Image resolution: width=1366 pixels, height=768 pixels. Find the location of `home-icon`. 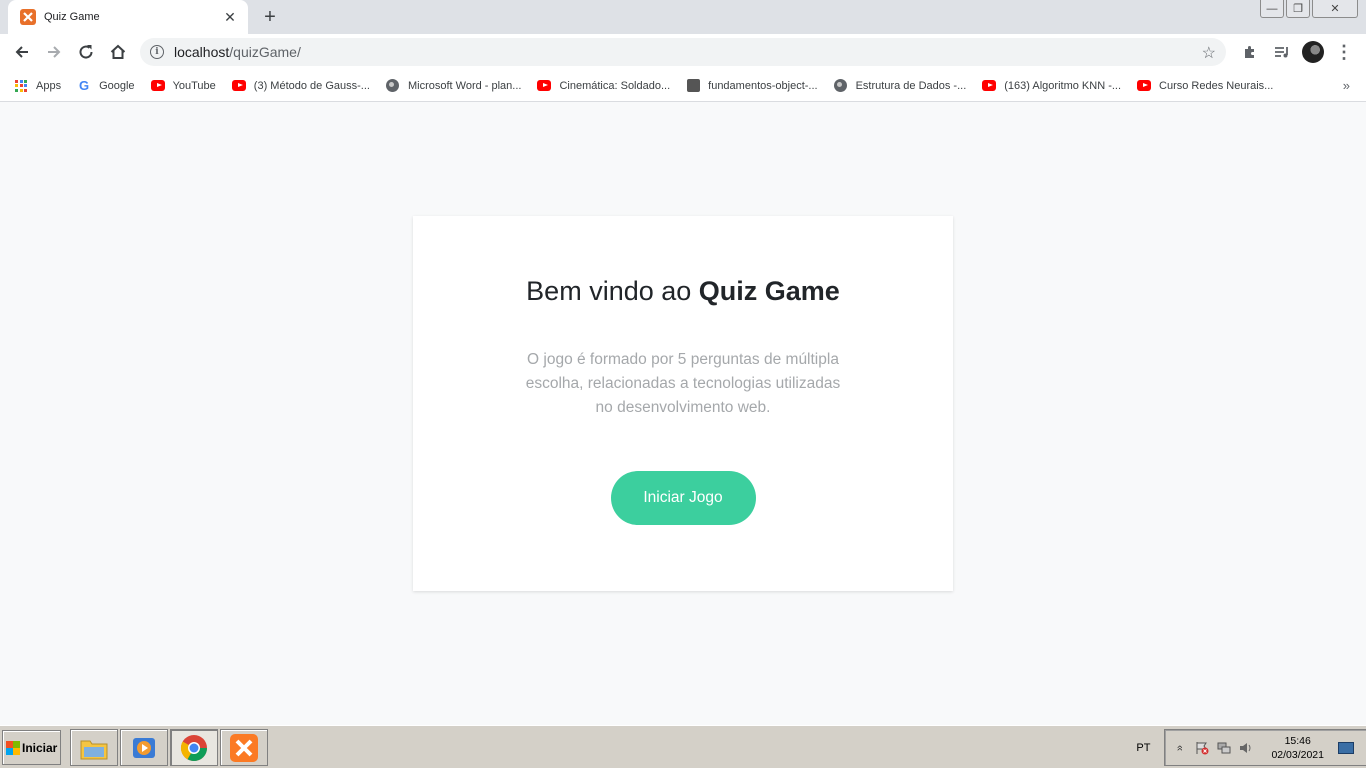

home-icon is located at coordinates (118, 51).